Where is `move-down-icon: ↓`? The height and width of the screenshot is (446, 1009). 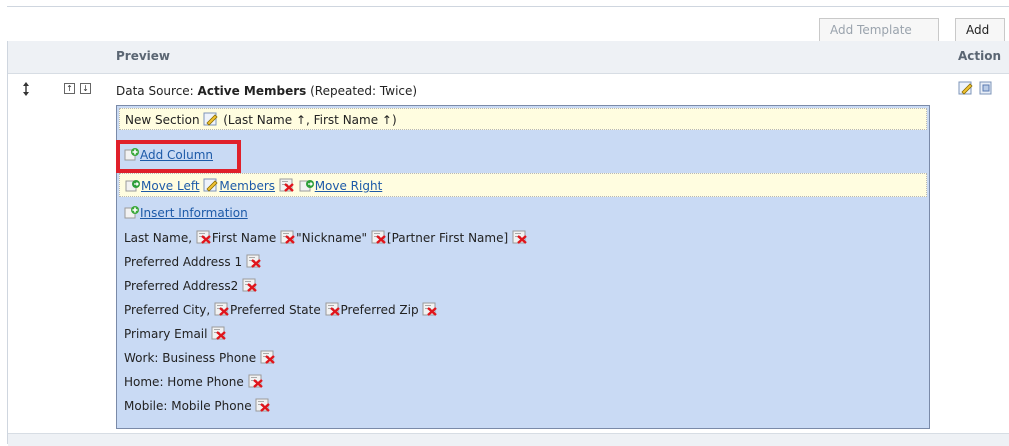 move-down-icon: ↓ is located at coordinates (85, 88).